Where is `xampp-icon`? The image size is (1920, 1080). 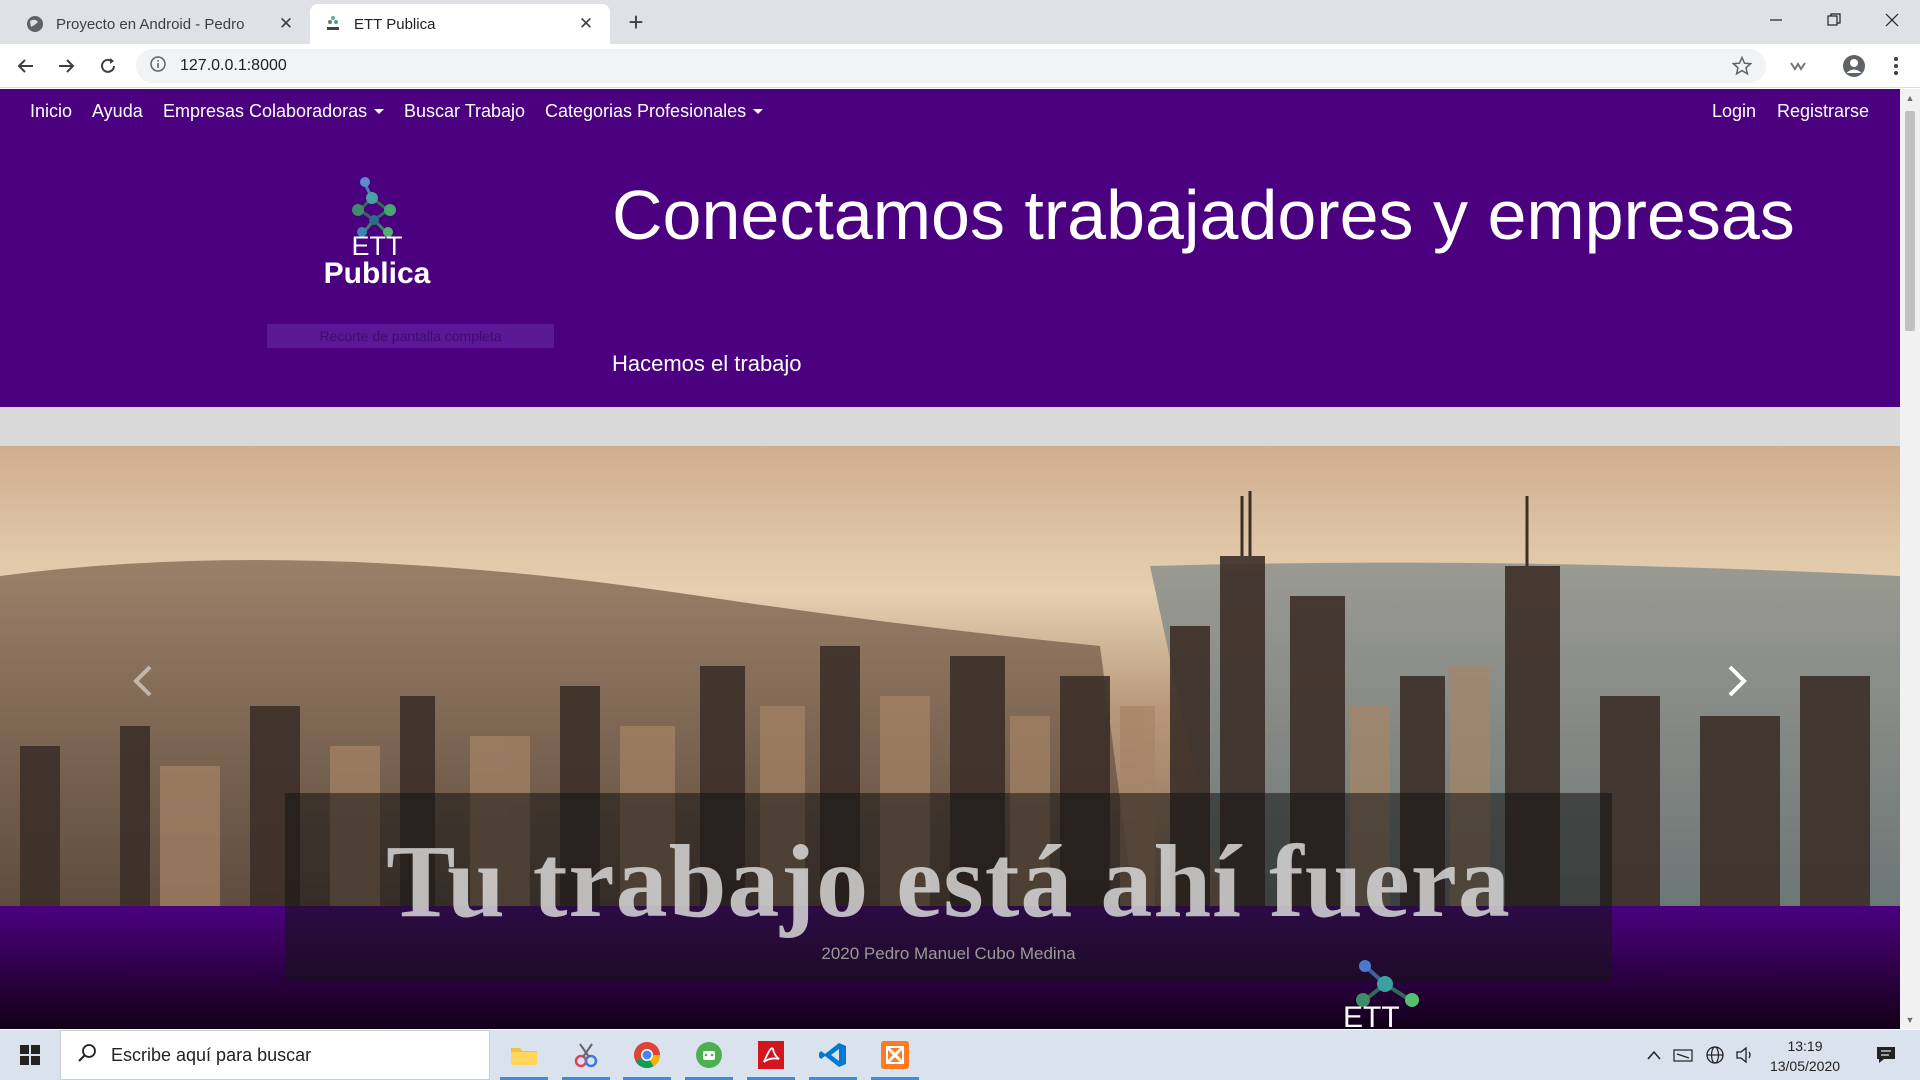 xampp-icon is located at coordinates (895, 1055).